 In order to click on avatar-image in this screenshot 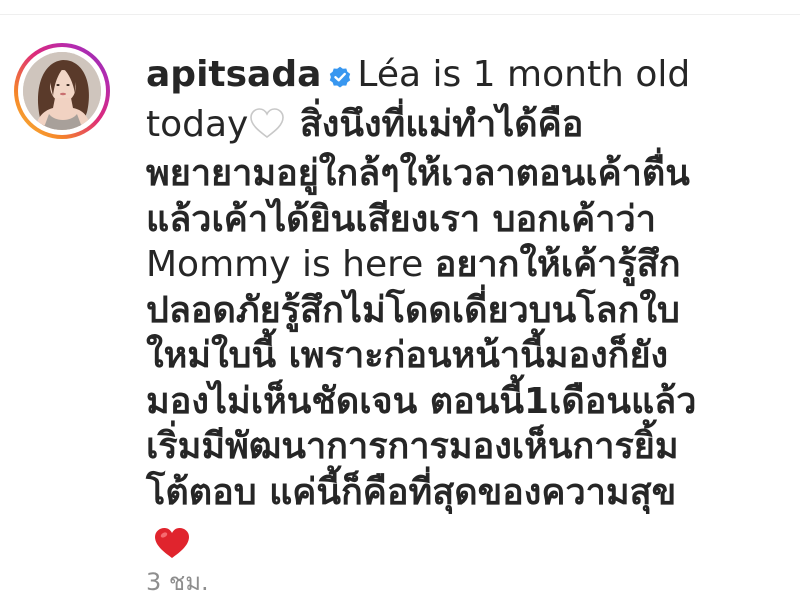, I will do `click(62, 91)`.